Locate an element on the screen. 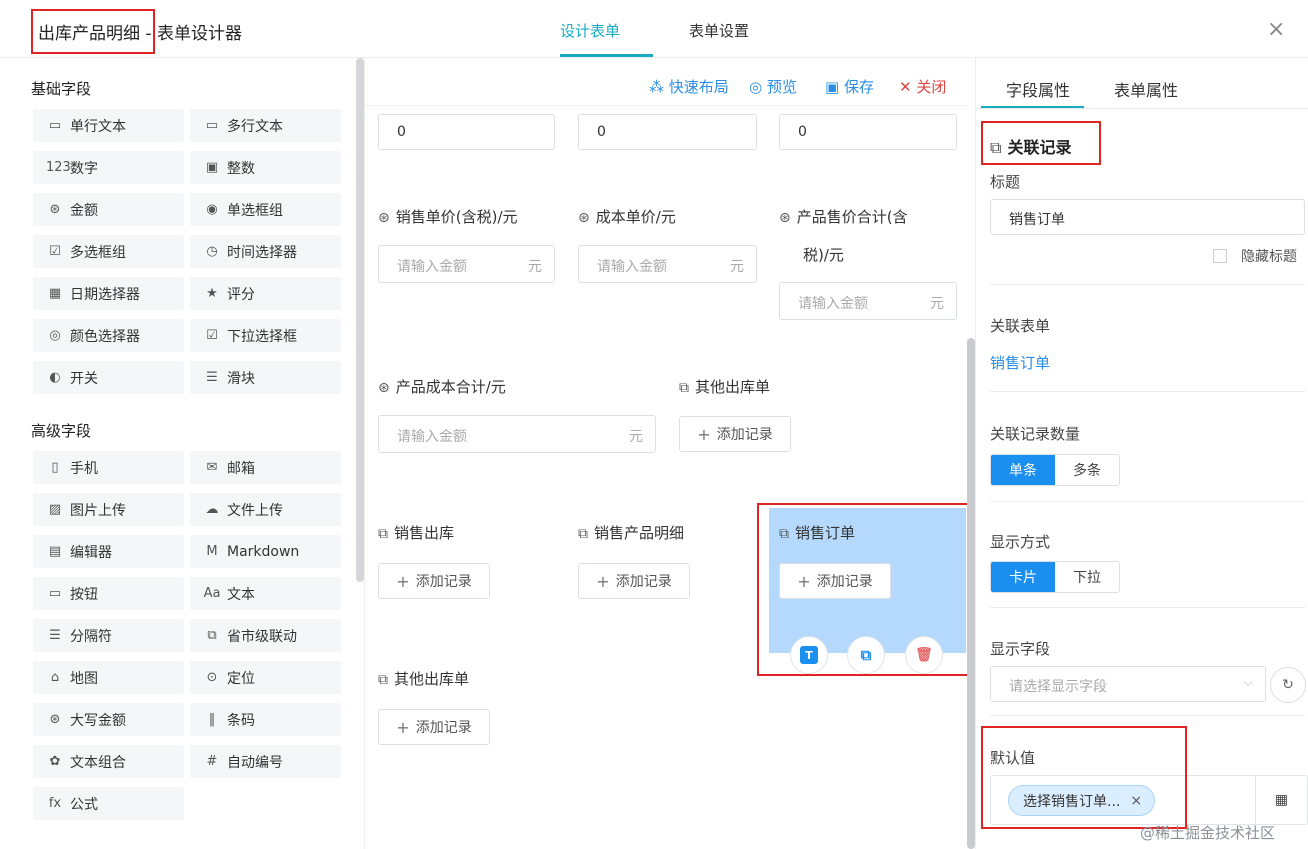 This screenshot has height=849, width=1308. quick-layout-button: ⁂ 快速布局 is located at coordinates (689, 86).